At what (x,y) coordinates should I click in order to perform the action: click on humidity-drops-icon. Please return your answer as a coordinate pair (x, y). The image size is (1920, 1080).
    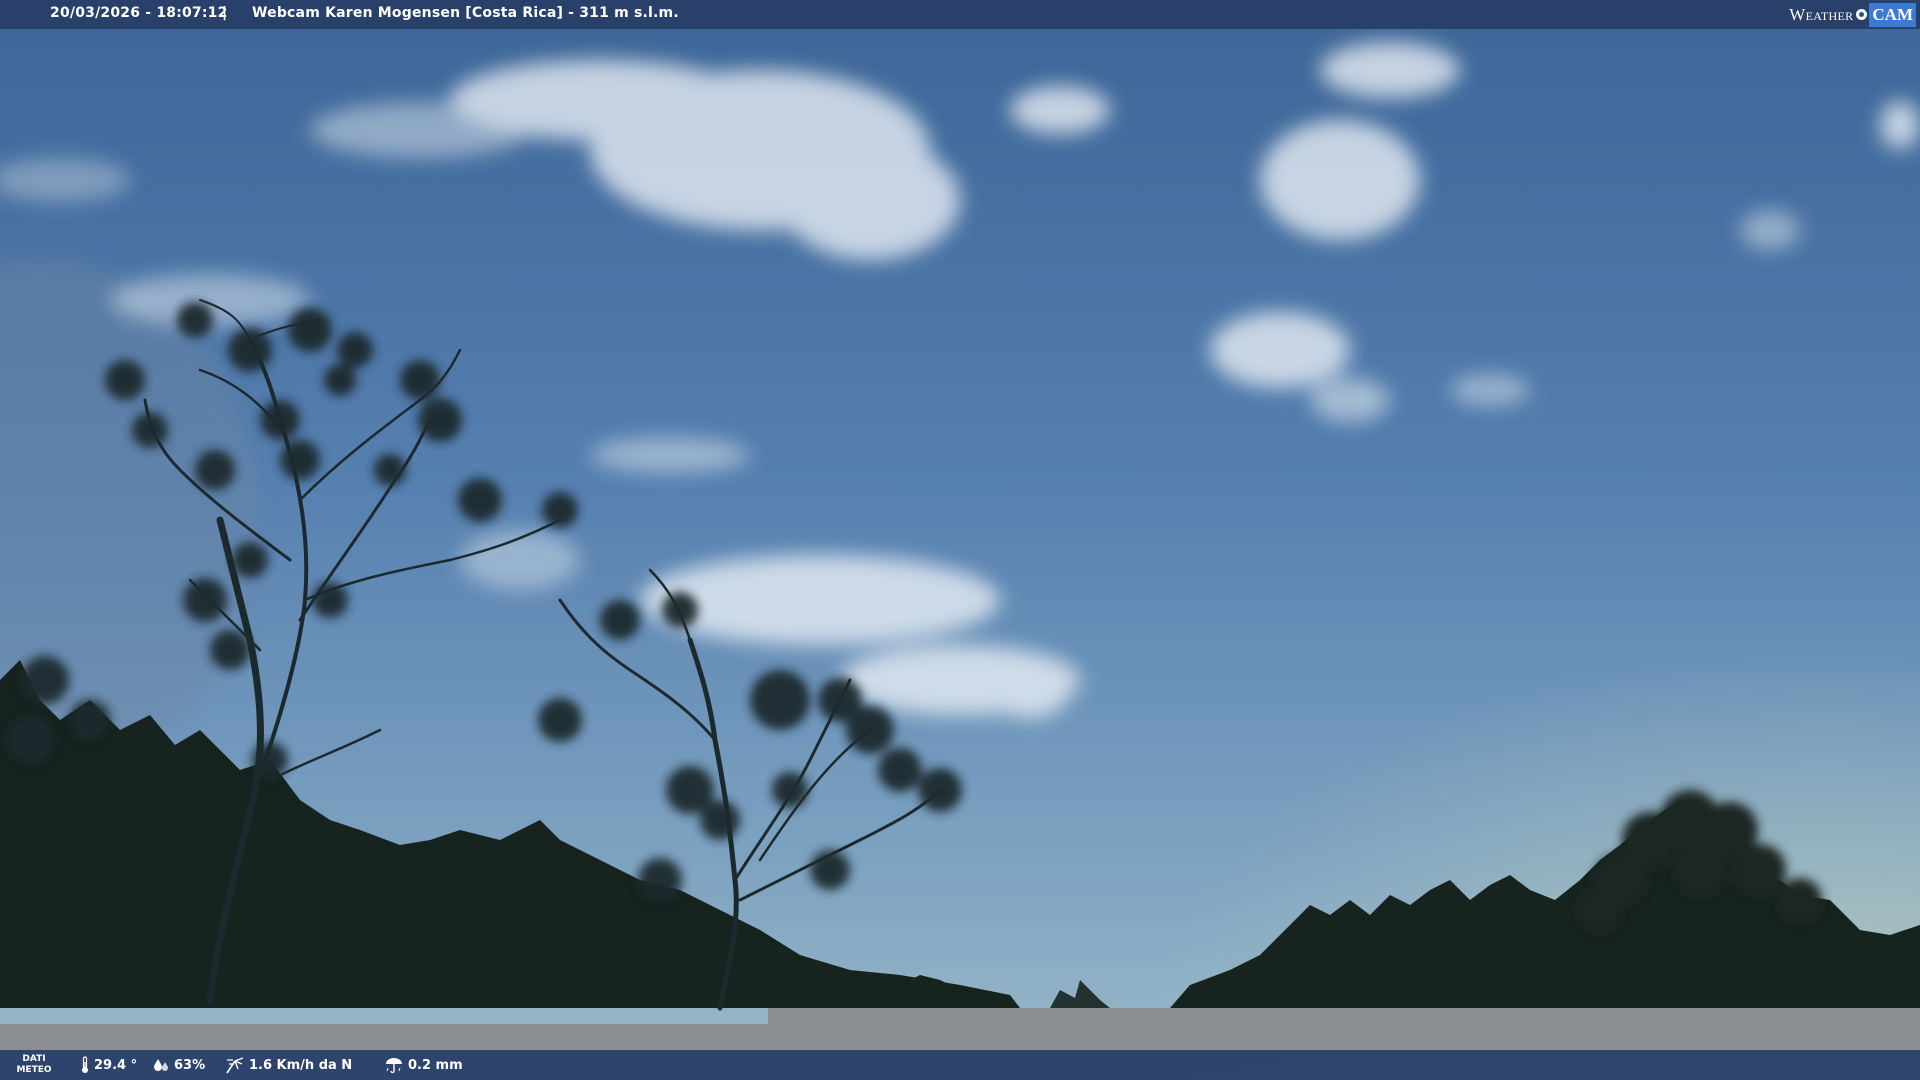
    Looking at the image, I should click on (161, 1065).